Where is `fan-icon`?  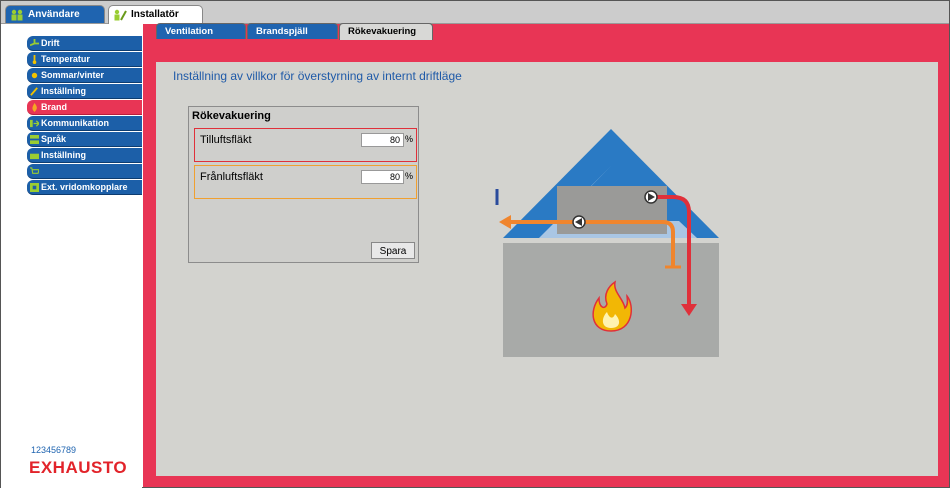
fan-icon is located at coordinates (34, 43).